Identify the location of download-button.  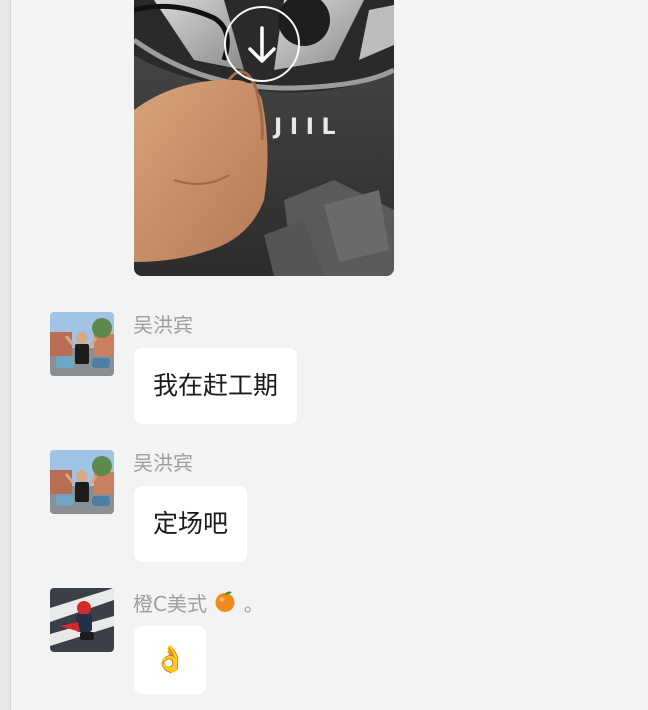
(262, 44).